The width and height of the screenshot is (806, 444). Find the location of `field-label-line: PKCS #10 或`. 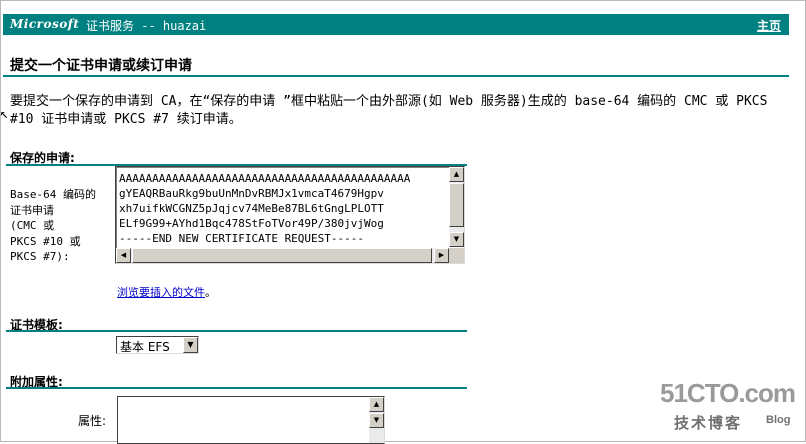

field-label-line: PKCS #10 或 is located at coordinates (45, 241).